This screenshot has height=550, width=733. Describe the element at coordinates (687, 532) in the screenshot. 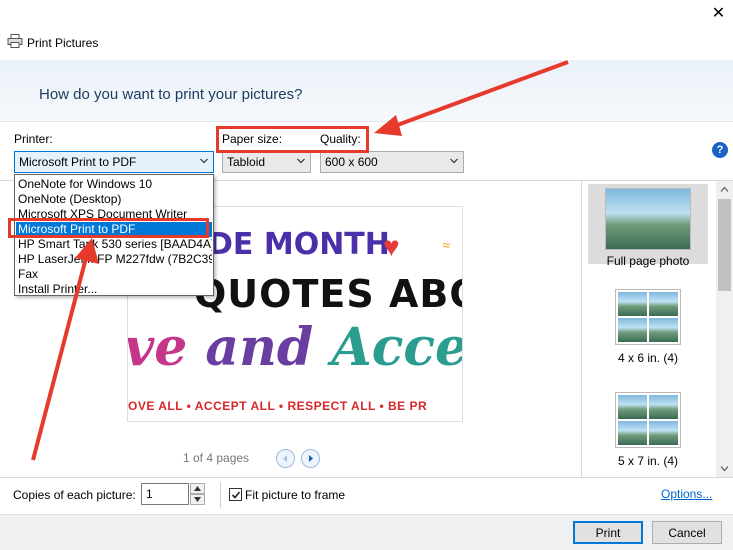

I see `cancel-button: Cancel` at that location.